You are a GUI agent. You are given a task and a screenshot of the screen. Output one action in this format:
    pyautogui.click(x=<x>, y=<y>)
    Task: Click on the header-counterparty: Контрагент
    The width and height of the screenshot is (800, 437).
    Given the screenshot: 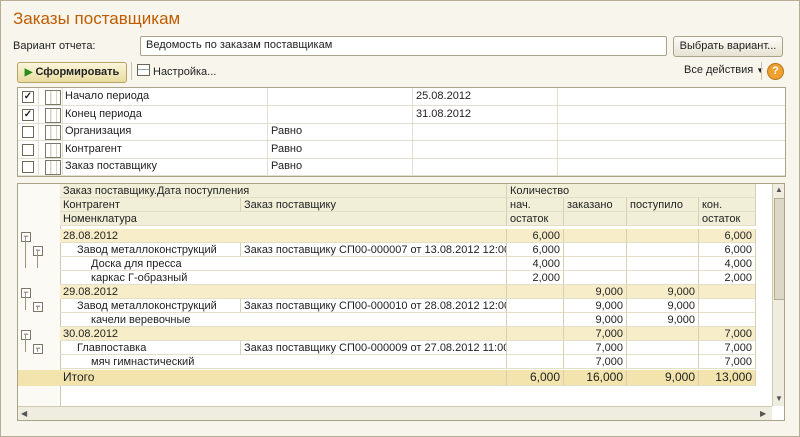 What is the action you would take?
    pyautogui.click(x=150, y=205)
    